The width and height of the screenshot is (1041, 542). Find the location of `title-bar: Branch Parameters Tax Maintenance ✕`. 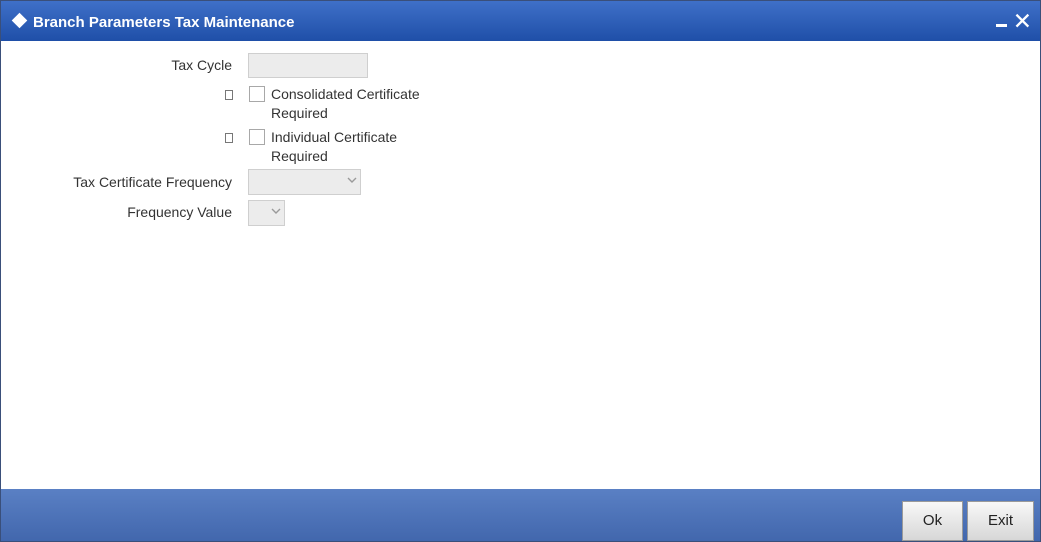

title-bar: Branch Parameters Tax Maintenance ✕ is located at coordinates (520, 21).